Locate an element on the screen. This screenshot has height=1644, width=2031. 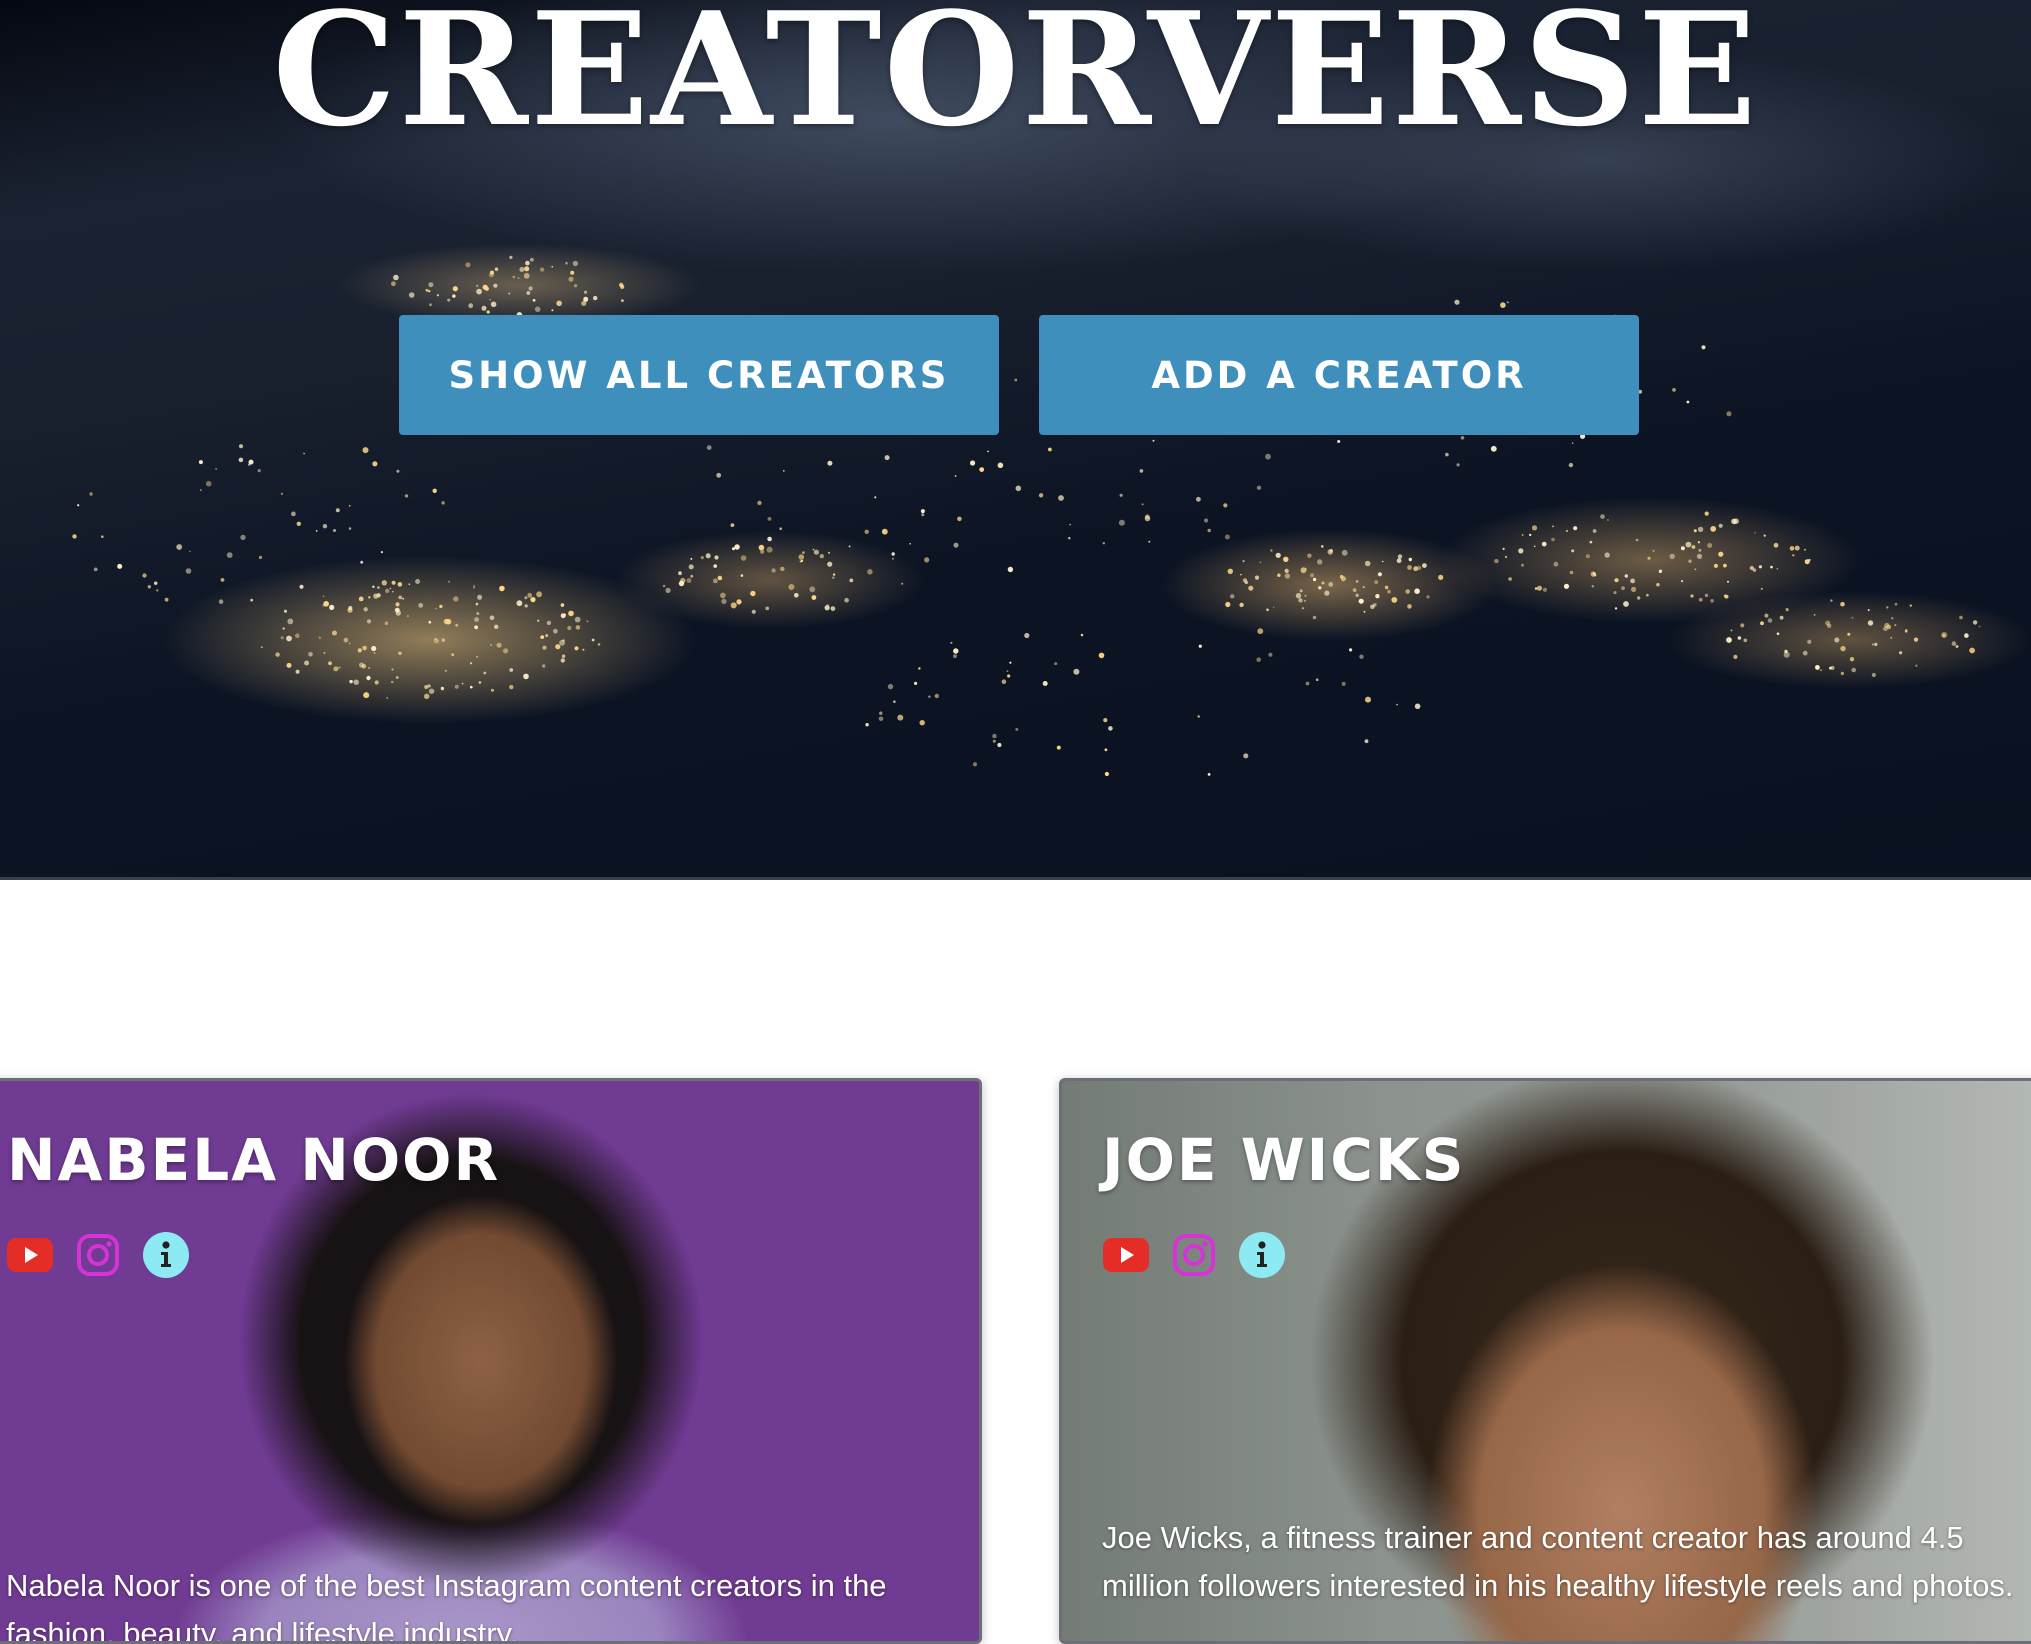
show-all-creators-button: SHOW ALL CREATORS is located at coordinates (699, 375).